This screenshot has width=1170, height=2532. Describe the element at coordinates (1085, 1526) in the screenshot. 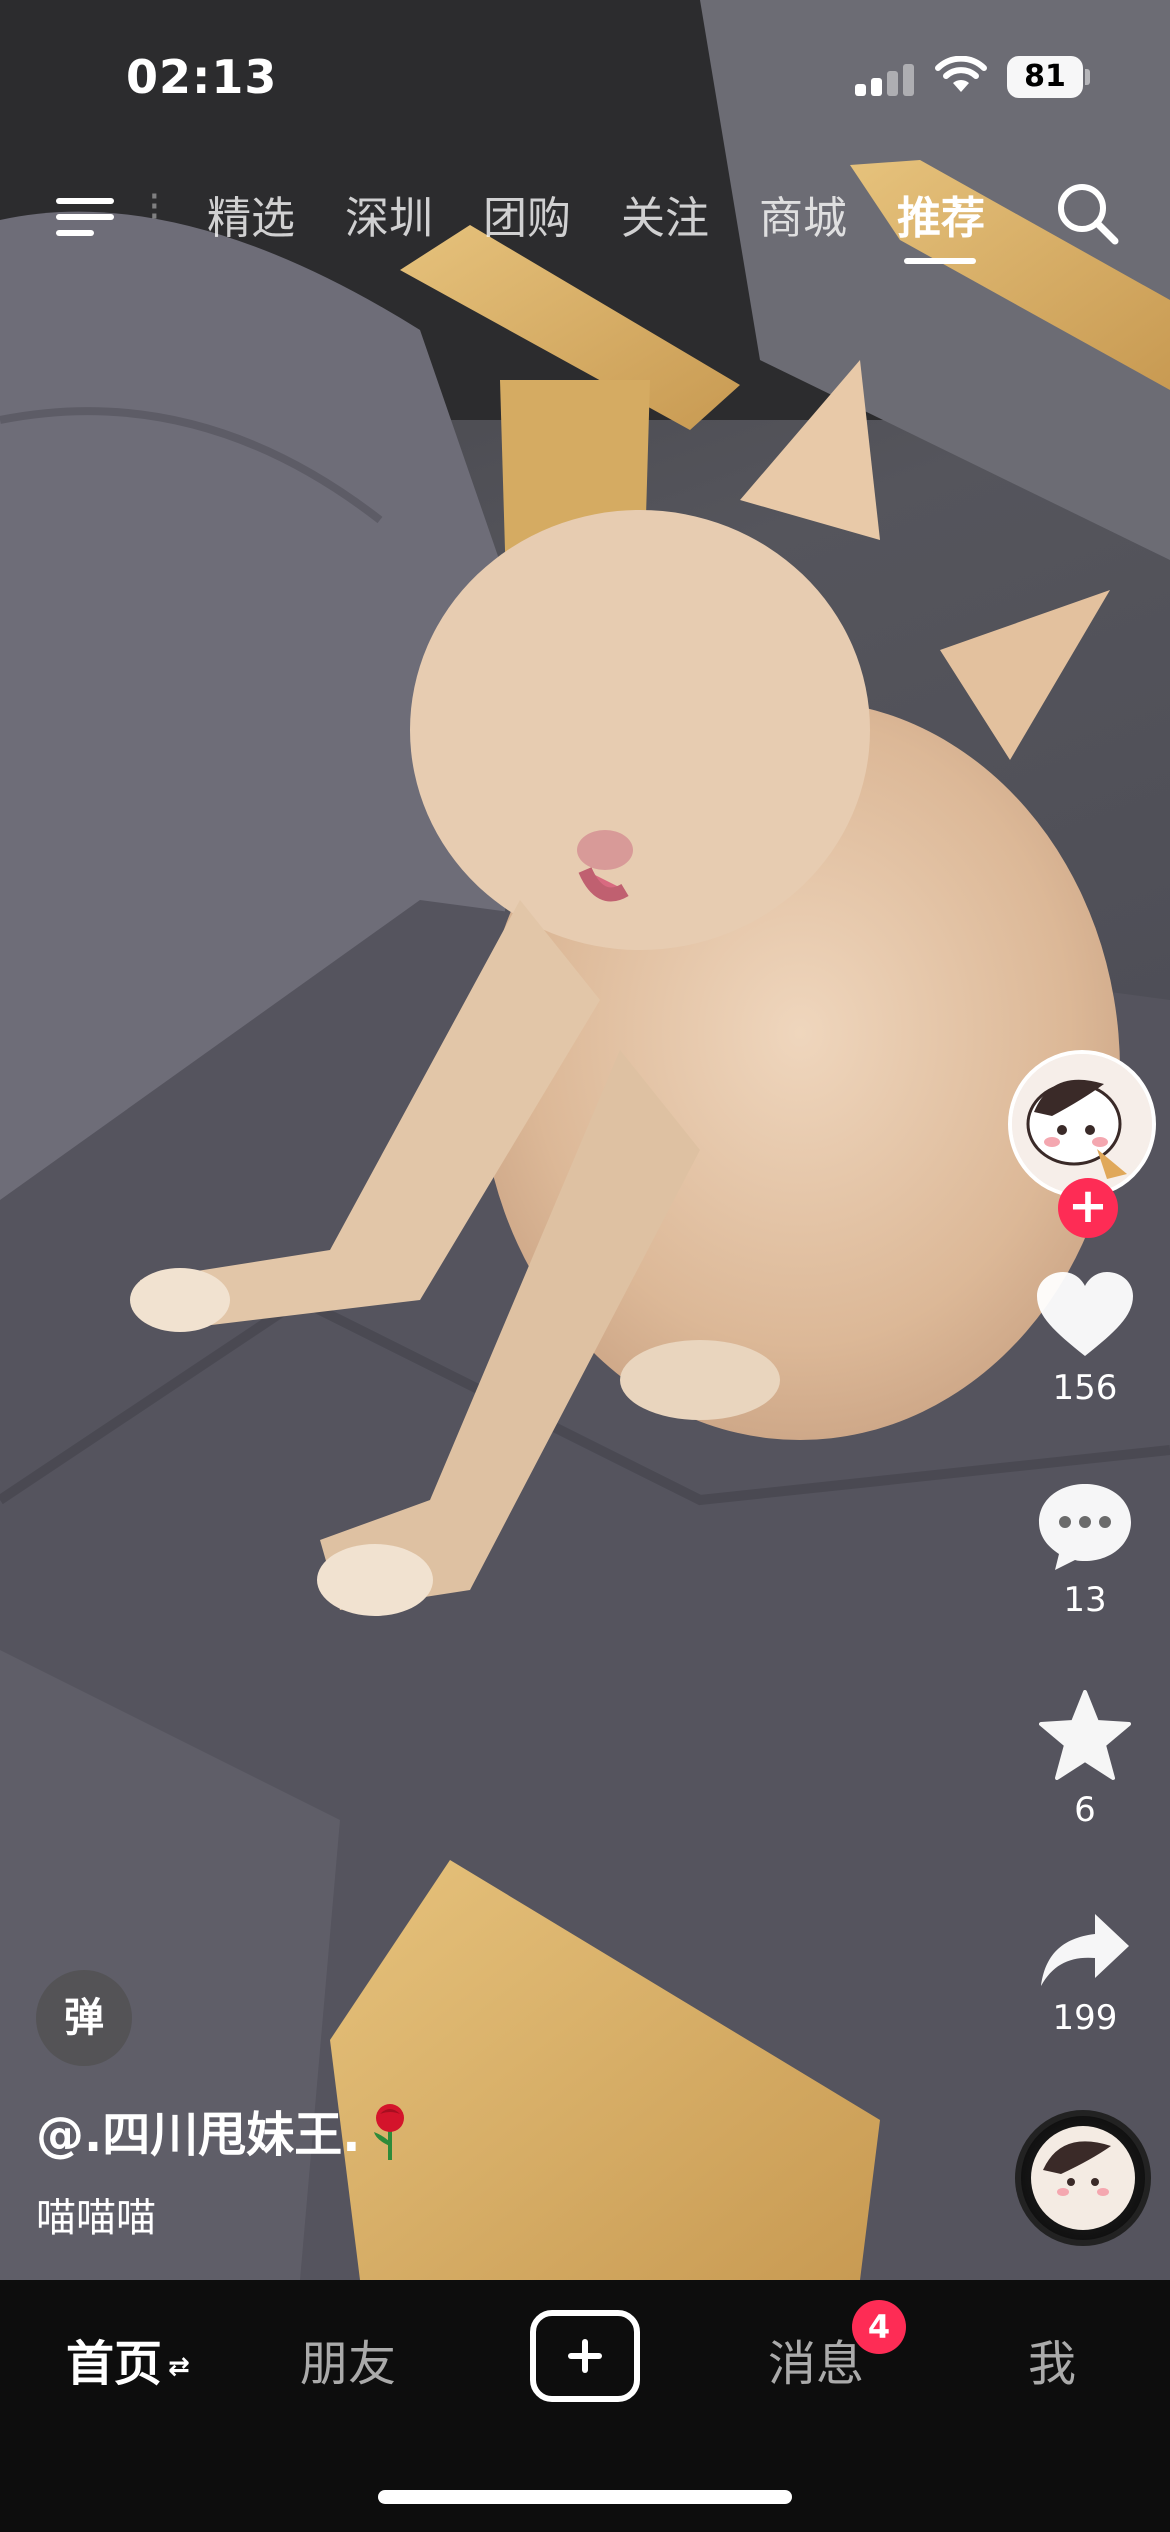

I see `comment-icon` at that location.